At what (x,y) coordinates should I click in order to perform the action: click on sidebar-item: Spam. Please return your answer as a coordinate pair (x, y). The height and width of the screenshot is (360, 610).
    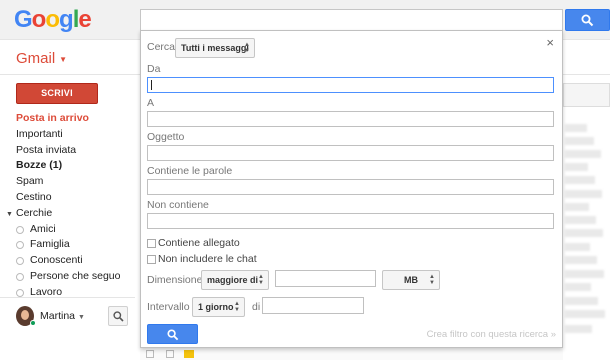
    Looking at the image, I should click on (67, 182).